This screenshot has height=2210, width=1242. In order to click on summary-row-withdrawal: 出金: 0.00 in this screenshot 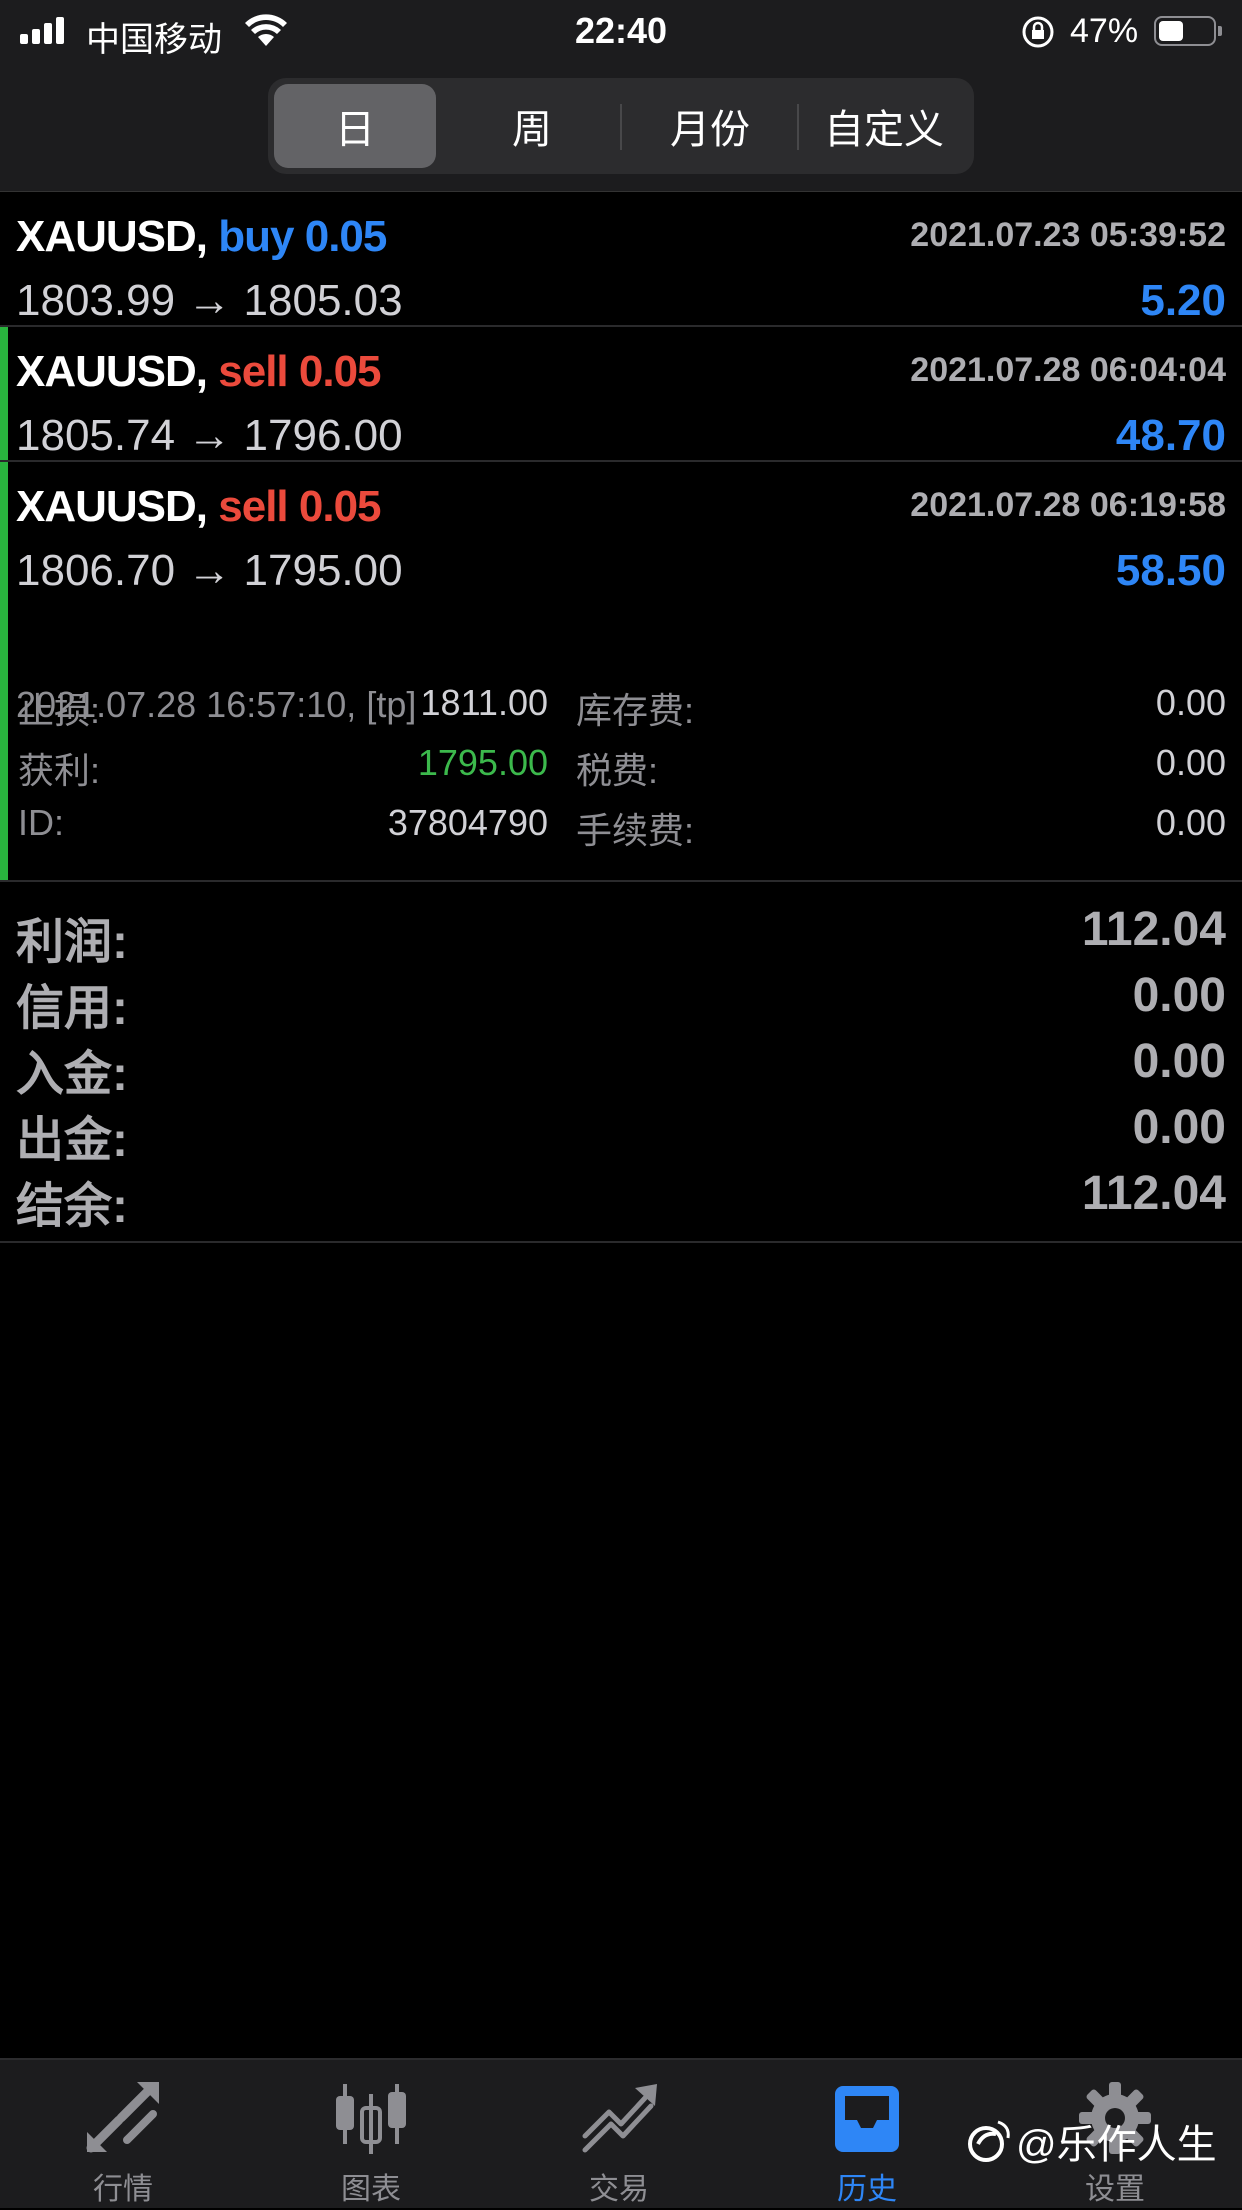, I will do `click(621, 1133)`.